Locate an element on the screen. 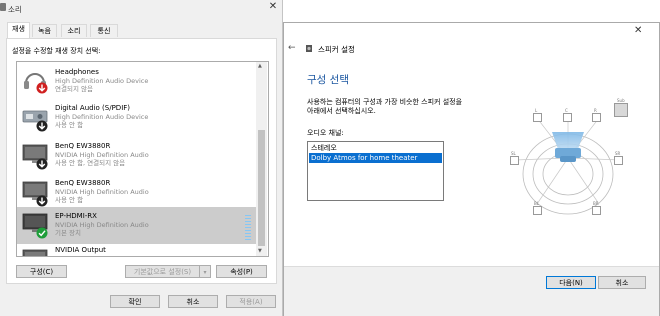  tab-recording: 녹음 is located at coordinates (44, 30).